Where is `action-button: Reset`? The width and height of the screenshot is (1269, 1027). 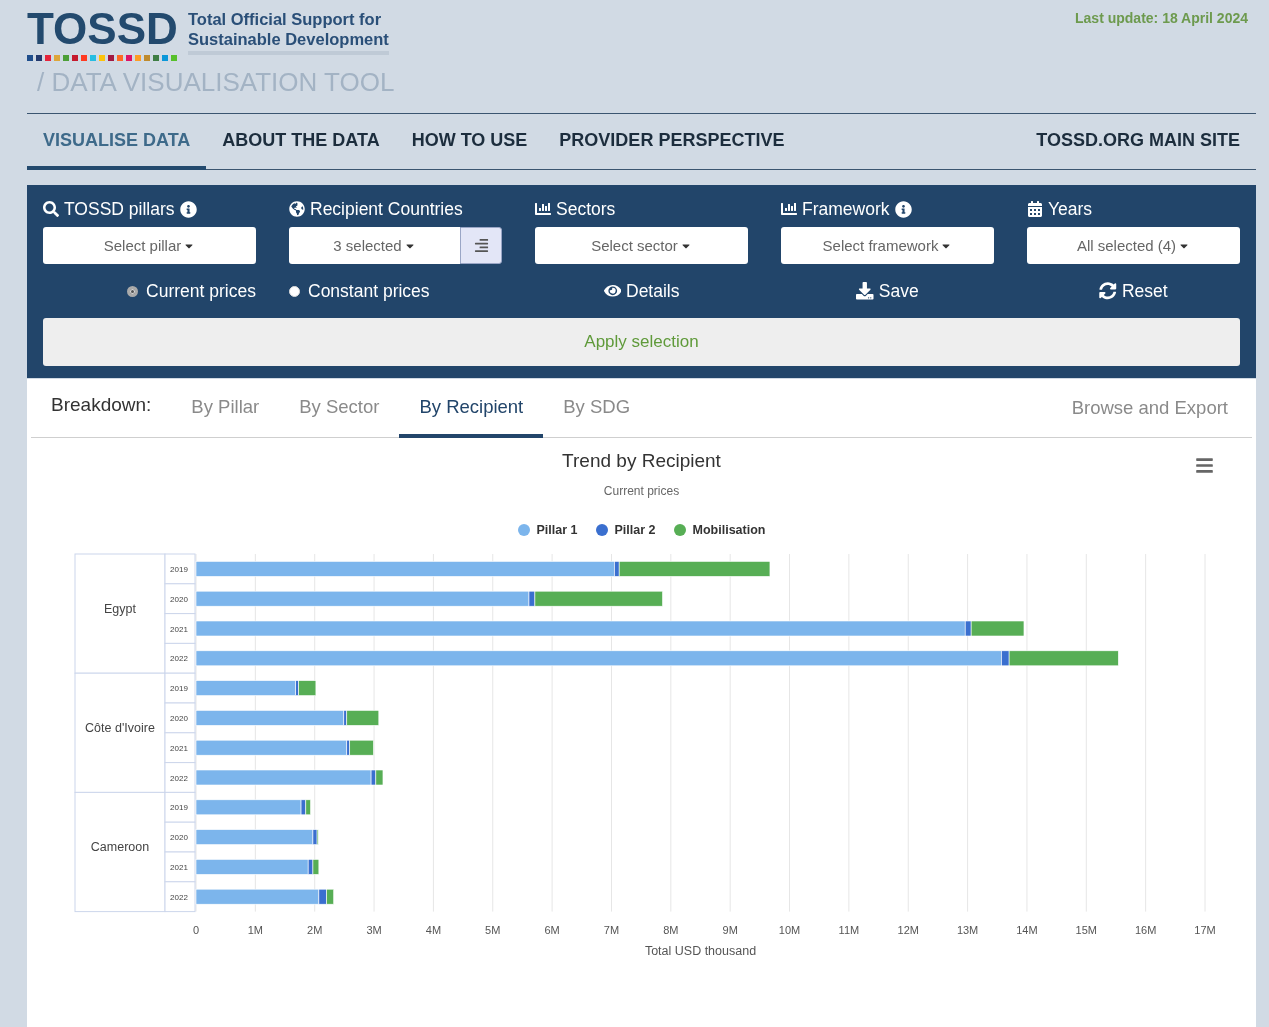
action-button: Reset is located at coordinates (1133, 291).